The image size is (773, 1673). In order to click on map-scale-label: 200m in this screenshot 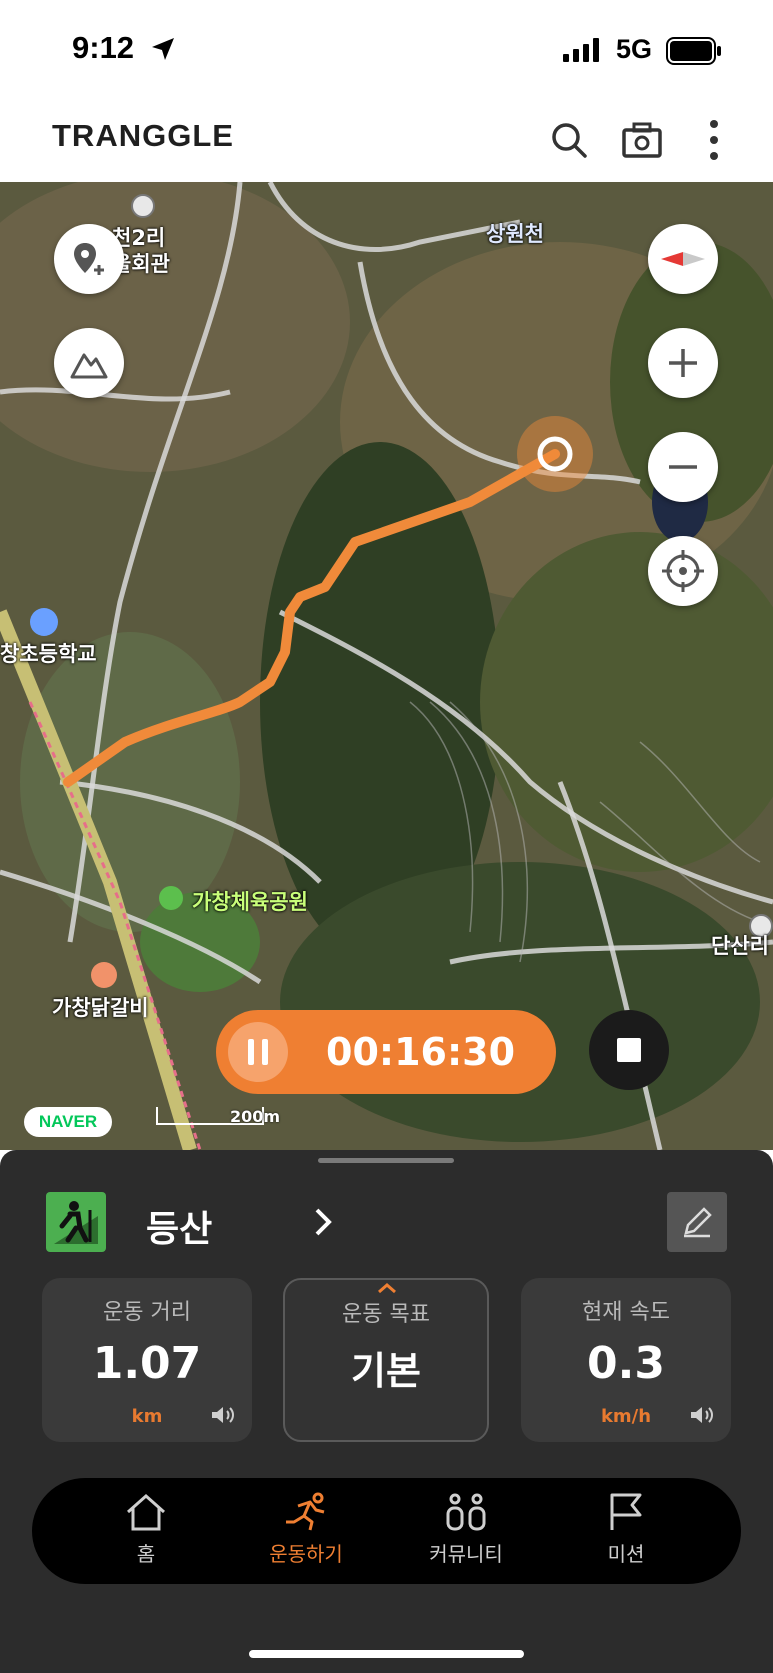, I will do `click(255, 1116)`.